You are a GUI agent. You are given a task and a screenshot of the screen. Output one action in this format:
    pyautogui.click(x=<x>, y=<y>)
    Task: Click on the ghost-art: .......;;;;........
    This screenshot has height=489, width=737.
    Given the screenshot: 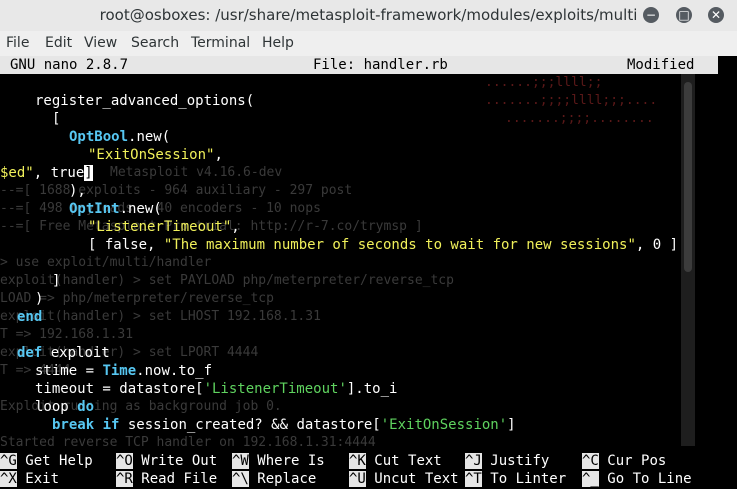 What is the action you would take?
    pyautogui.click(x=579, y=118)
    